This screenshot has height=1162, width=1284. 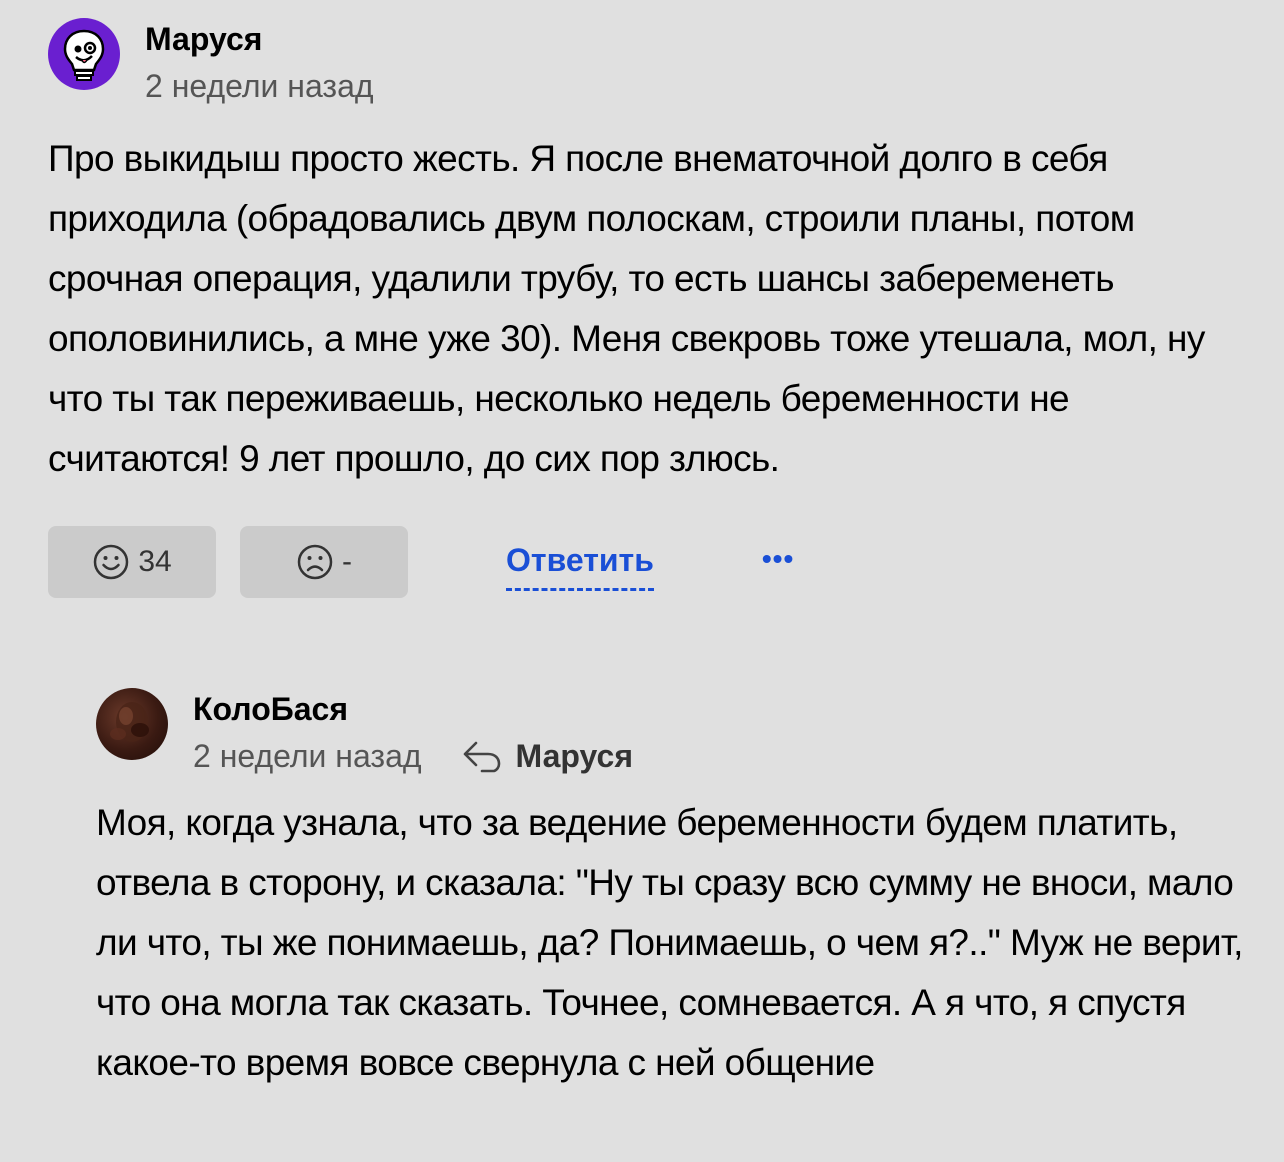 What do you see at coordinates (347, 561) in the screenshot?
I see `dislike-count: -` at bounding box center [347, 561].